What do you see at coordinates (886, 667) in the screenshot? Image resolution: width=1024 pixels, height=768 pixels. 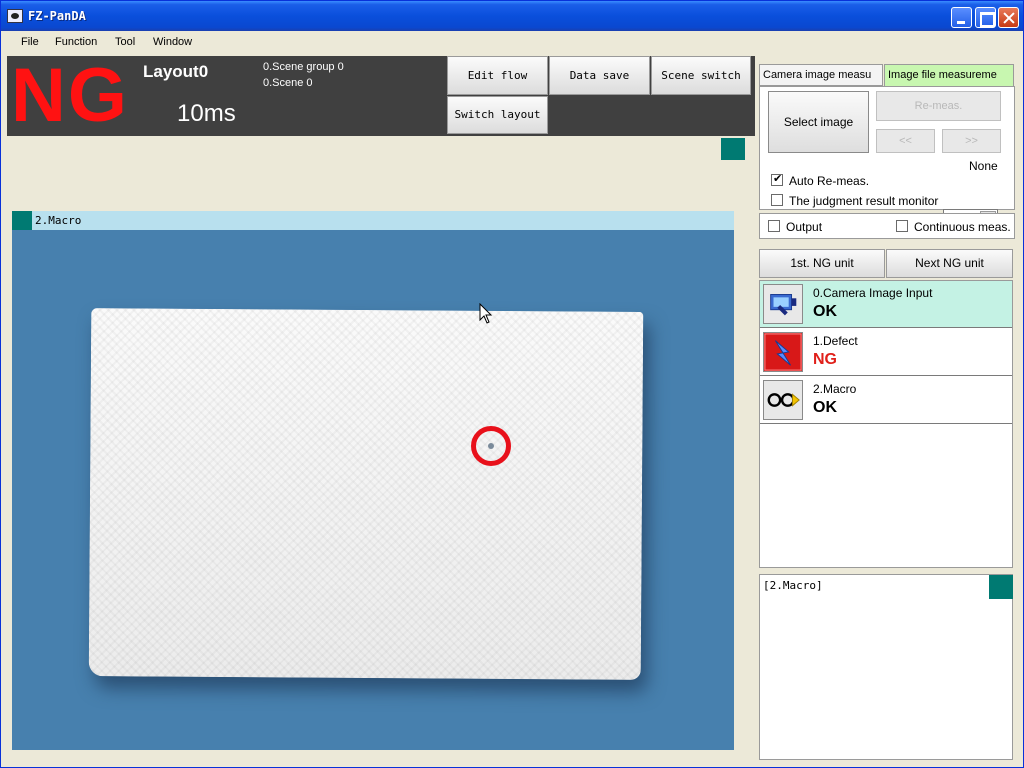 I see `detail-panel: [2.Macro]` at bounding box center [886, 667].